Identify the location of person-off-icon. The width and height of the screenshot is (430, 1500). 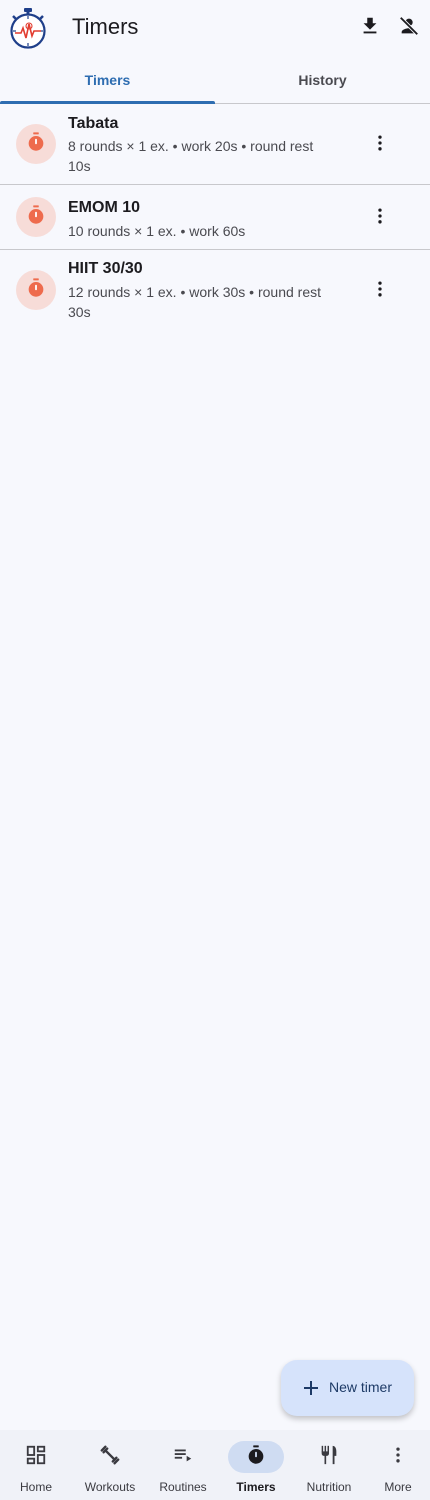
(409, 28).